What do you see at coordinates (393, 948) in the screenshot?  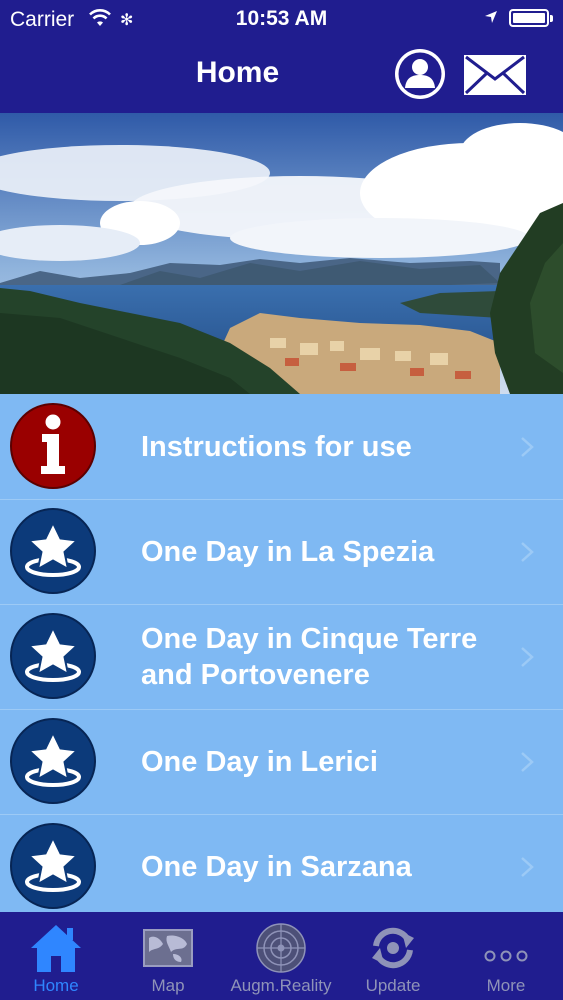 I see `refresh-icon` at bounding box center [393, 948].